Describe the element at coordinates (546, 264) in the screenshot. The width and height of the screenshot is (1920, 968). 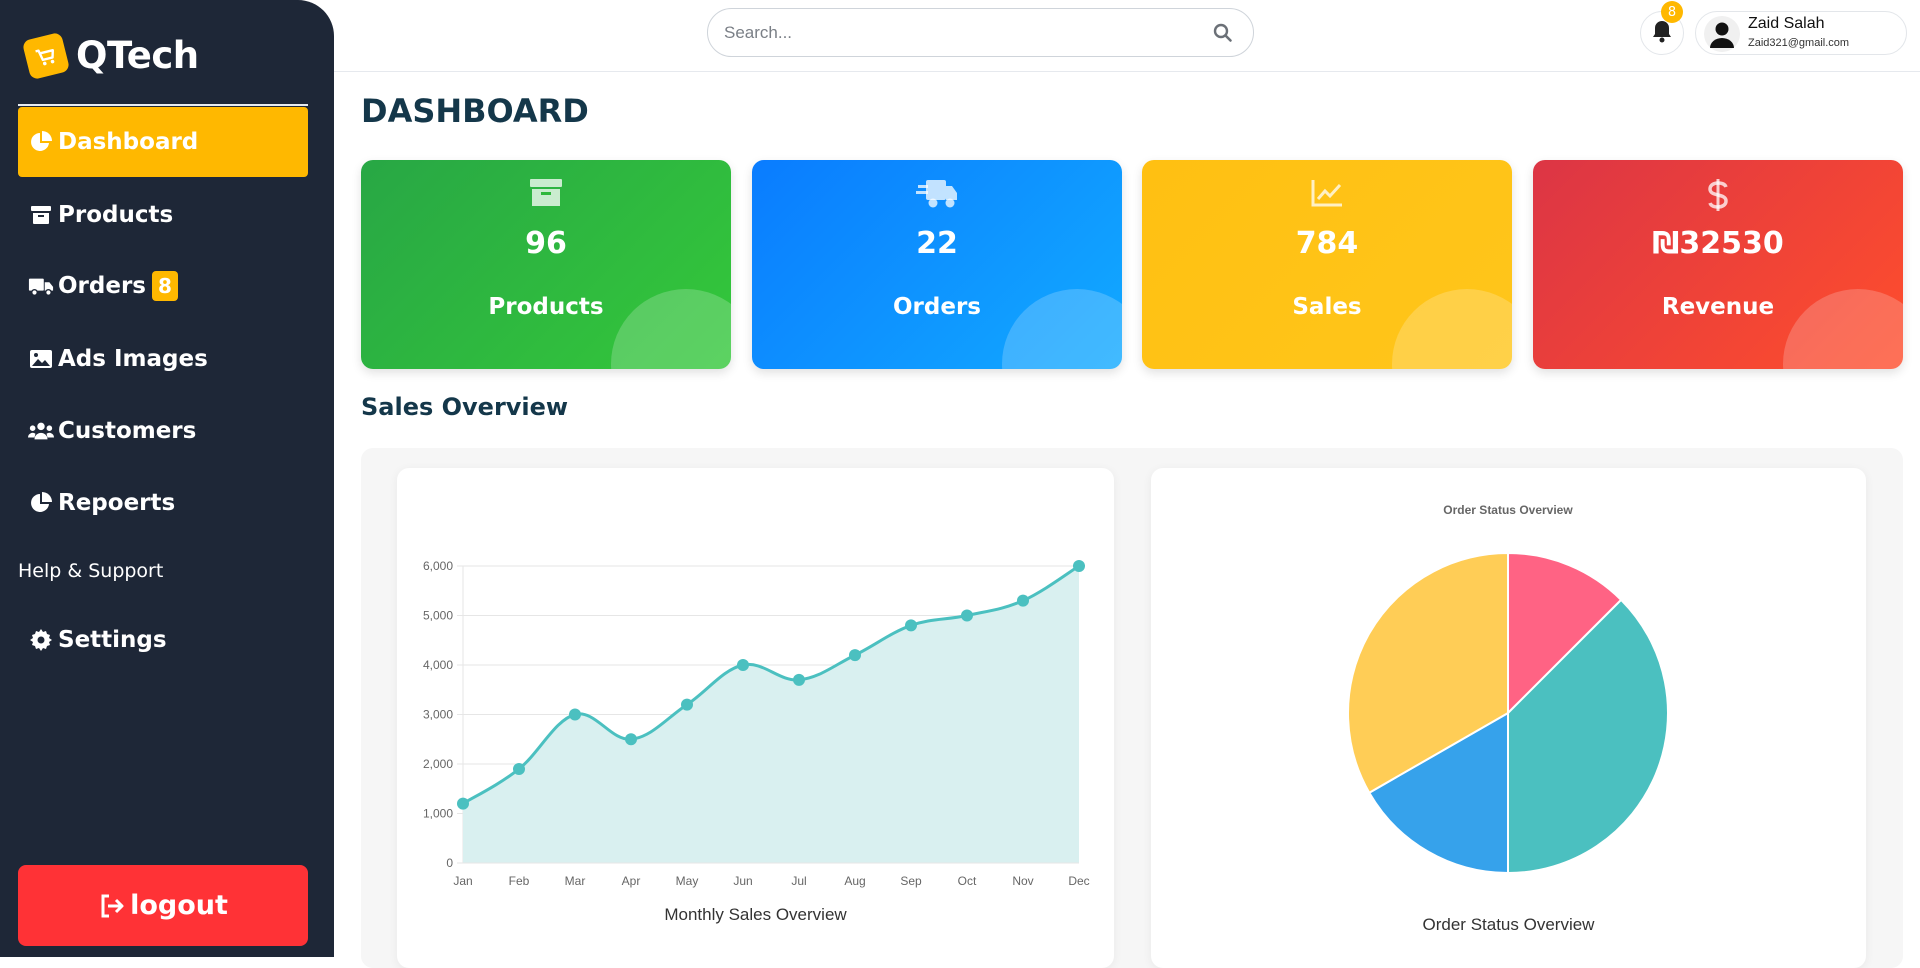
I see `stat-card-products: 96 Products` at that location.